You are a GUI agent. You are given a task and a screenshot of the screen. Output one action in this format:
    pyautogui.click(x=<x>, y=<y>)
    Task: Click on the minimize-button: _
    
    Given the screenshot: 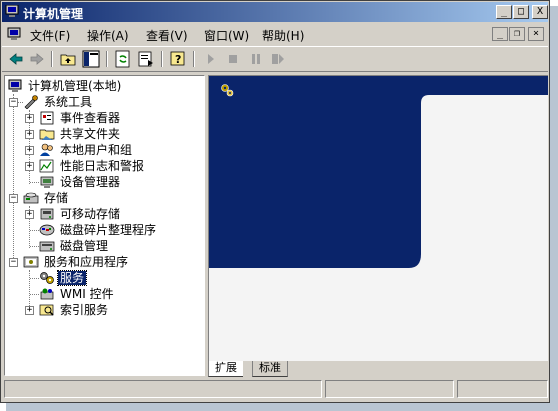 What is the action you would take?
    pyautogui.click(x=504, y=12)
    